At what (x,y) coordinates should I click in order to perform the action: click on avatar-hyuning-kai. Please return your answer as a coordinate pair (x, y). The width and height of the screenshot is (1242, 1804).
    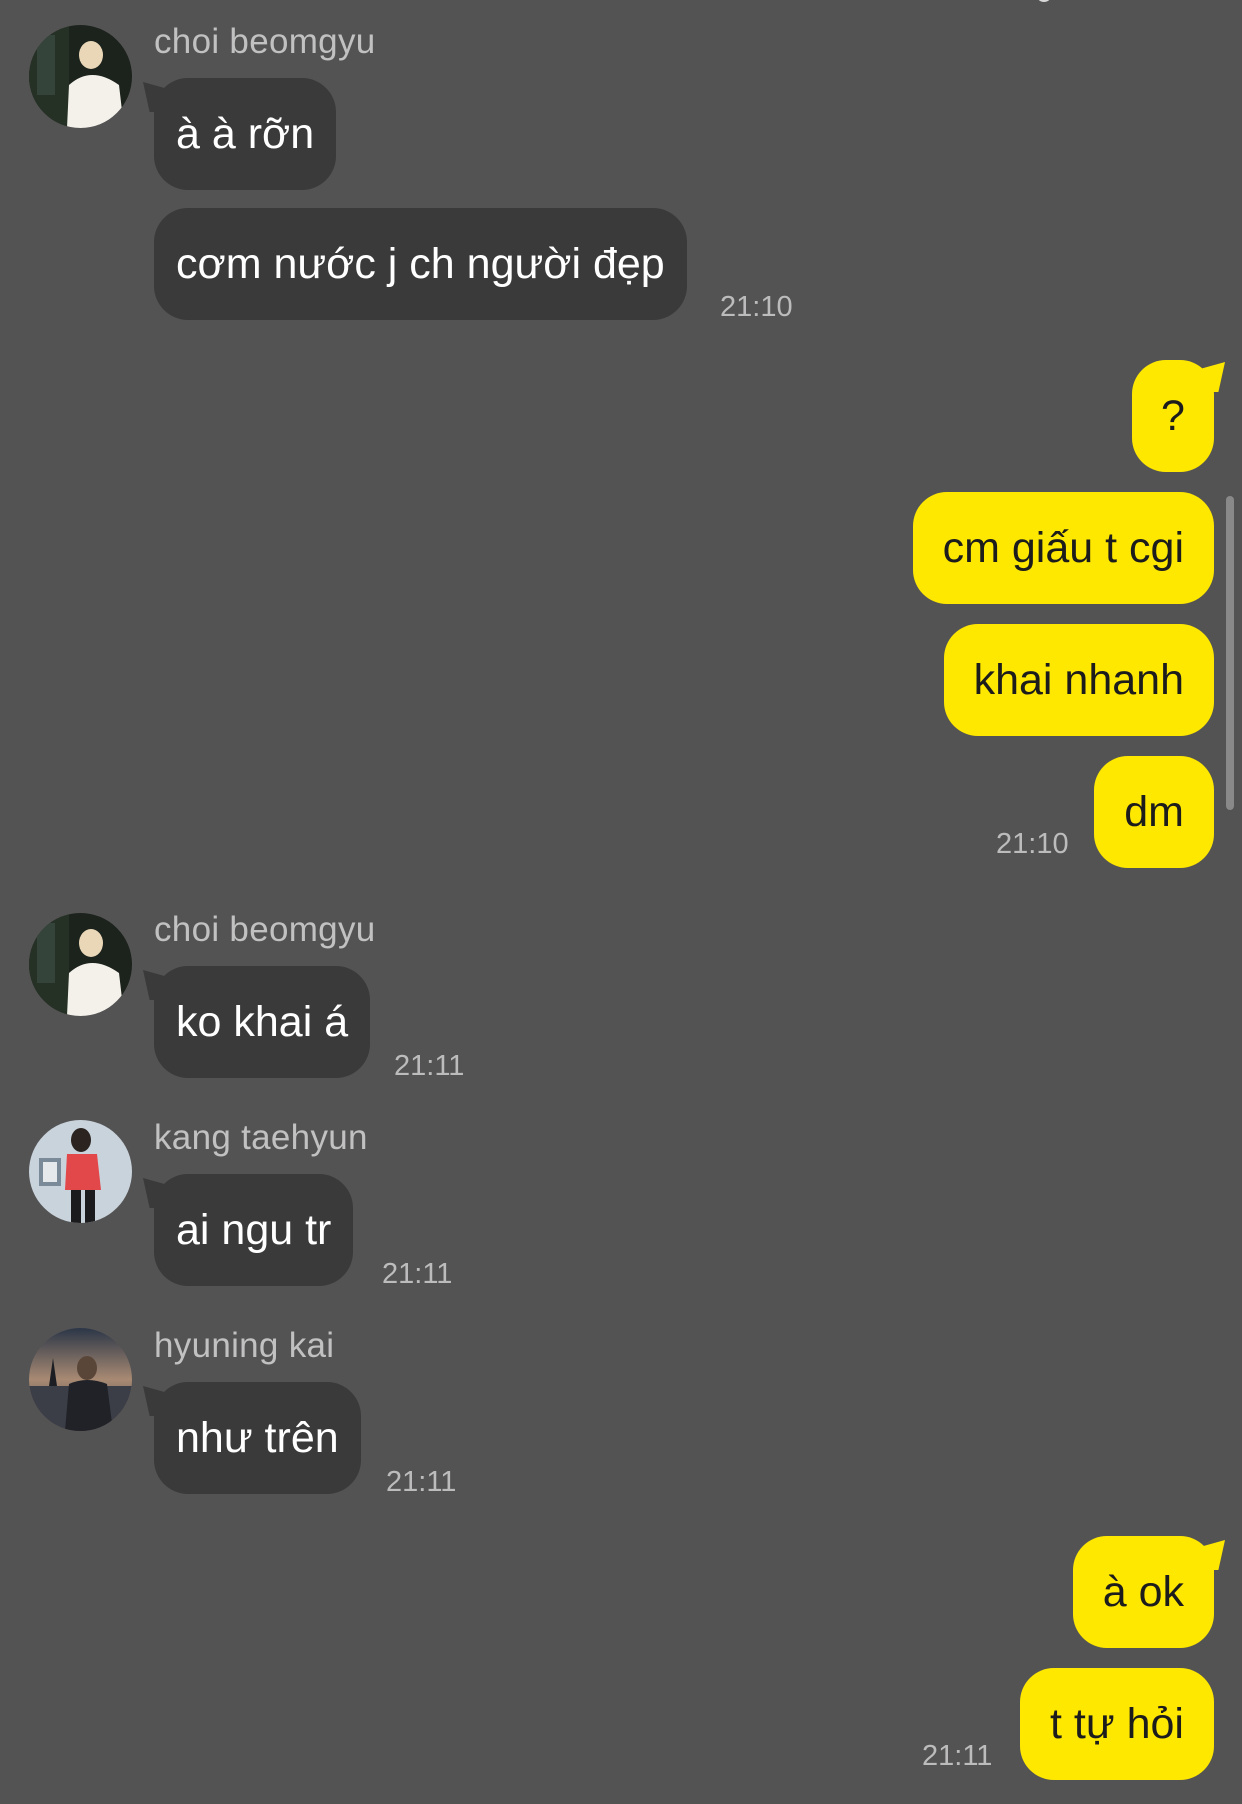
    Looking at the image, I should click on (80, 1379).